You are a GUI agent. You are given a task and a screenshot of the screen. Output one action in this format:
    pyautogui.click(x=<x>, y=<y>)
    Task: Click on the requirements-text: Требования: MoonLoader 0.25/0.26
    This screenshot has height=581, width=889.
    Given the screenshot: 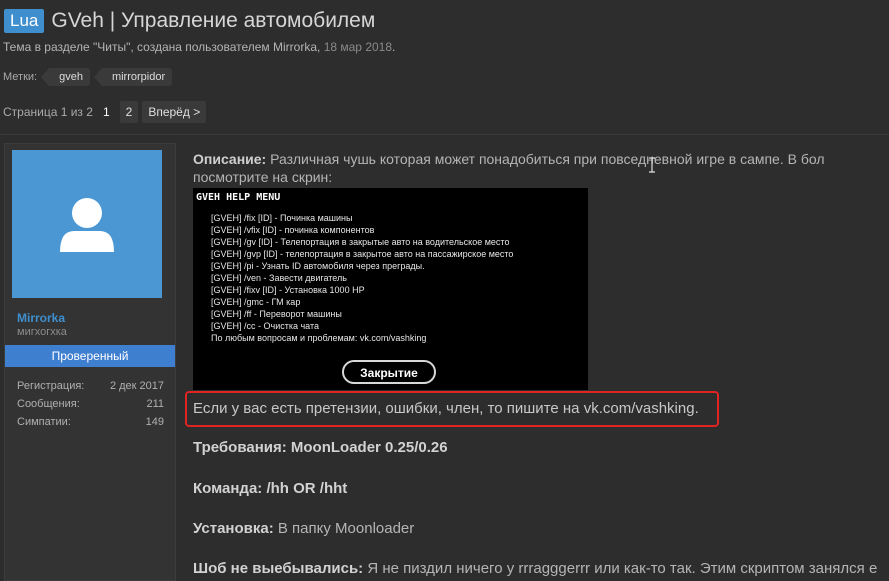 What is the action you would take?
    pyautogui.click(x=320, y=447)
    